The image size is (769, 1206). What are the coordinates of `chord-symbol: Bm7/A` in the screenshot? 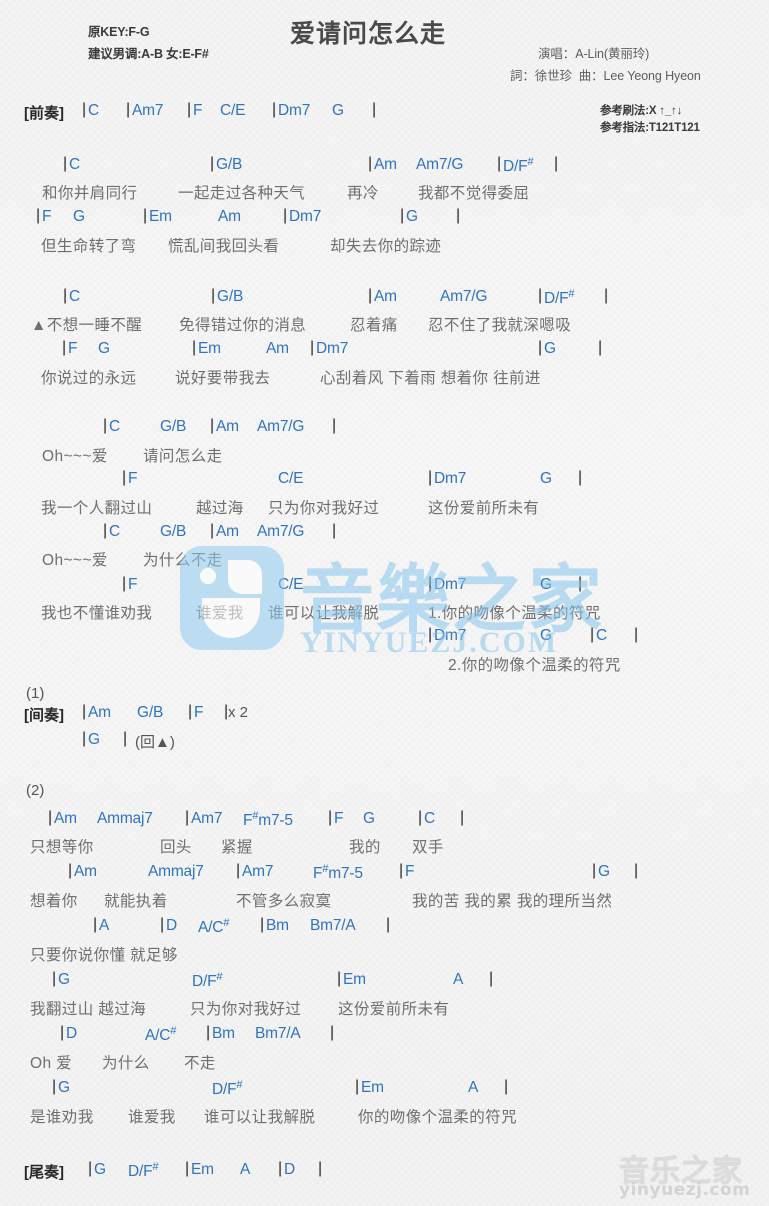 It's located at (333, 925).